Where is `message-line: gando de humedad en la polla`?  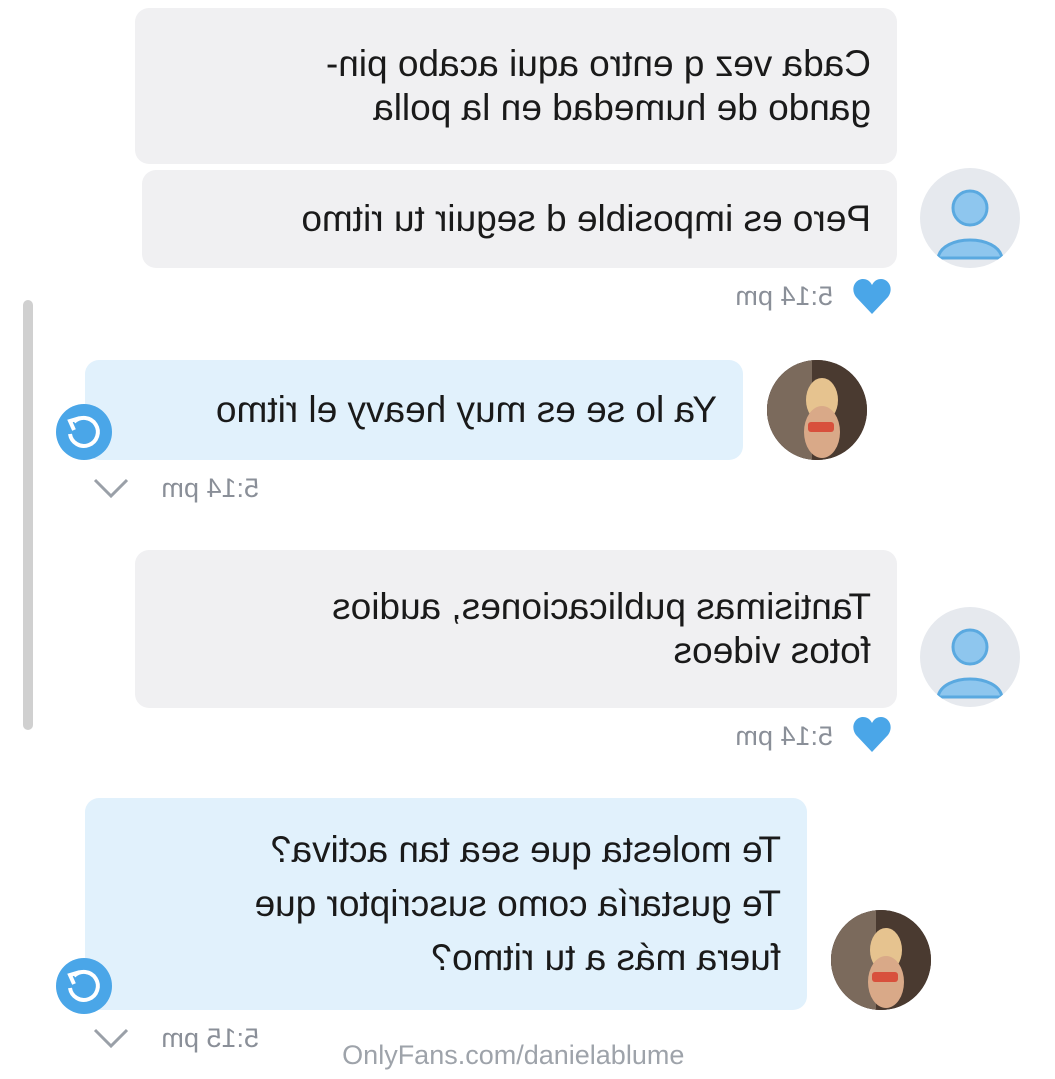 message-line: gando de humedad en la polla is located at coordinates (622, 107).